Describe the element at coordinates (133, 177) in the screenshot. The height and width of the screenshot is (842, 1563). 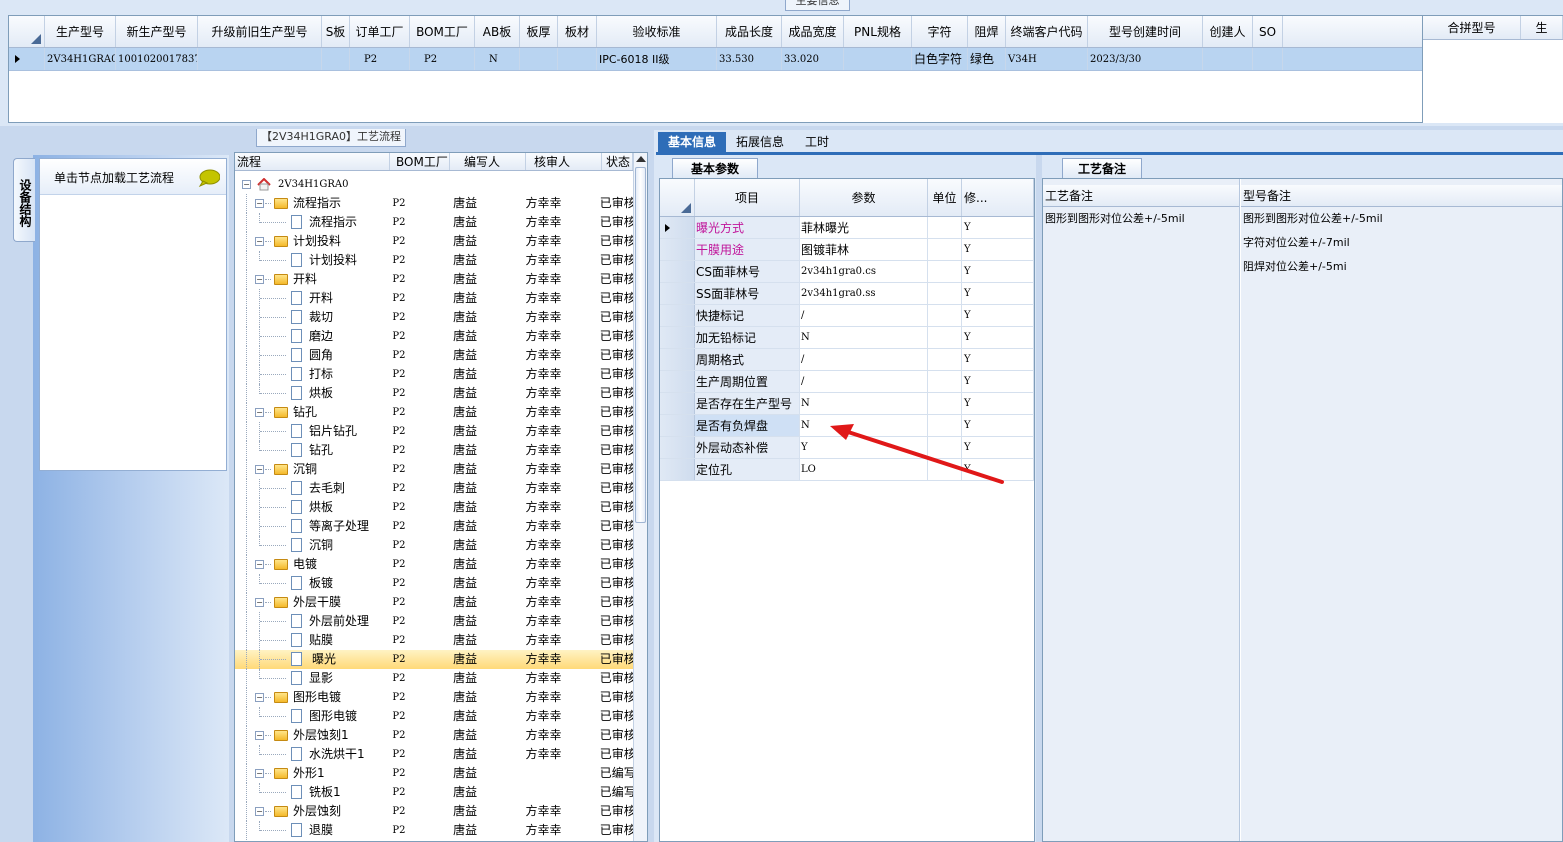
I see `equipment-box-header: 单击节点加载工艺流程` at that location.